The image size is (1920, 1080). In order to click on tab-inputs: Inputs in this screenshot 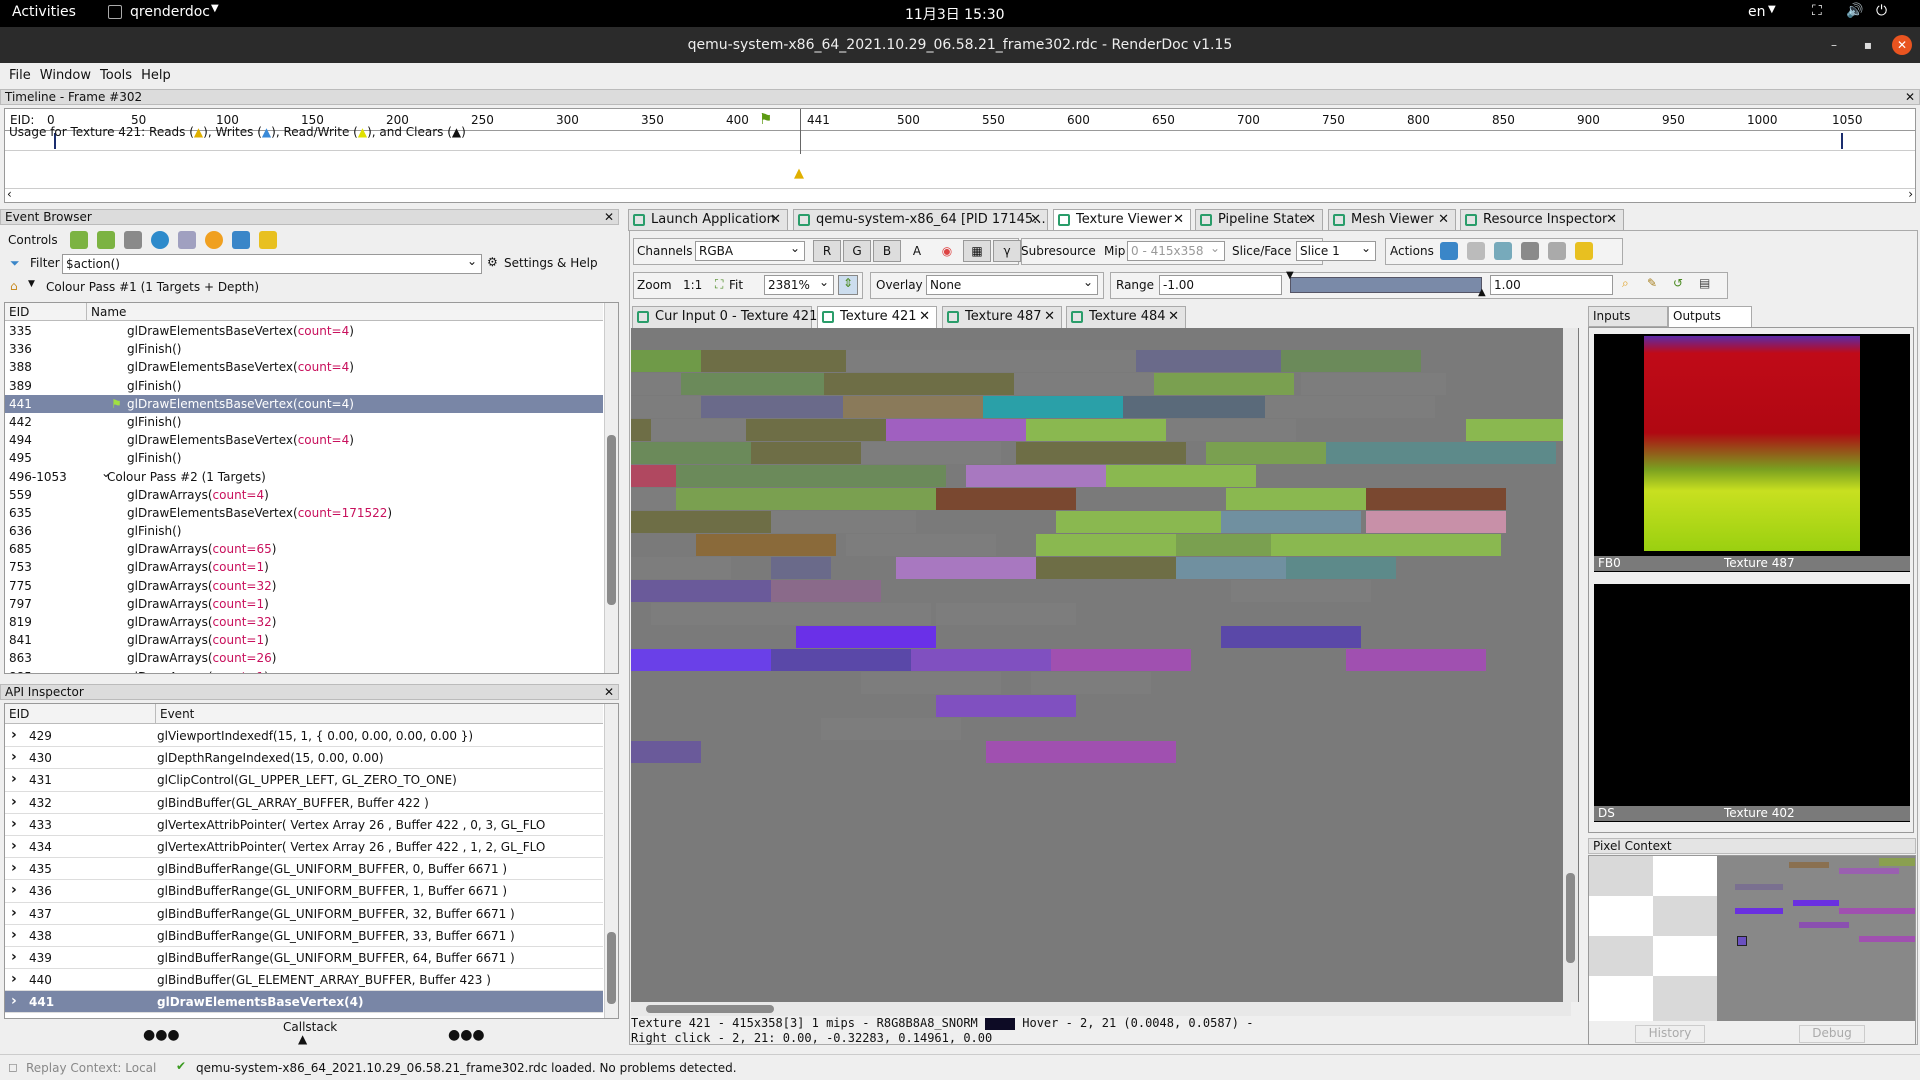, I will do `click(1628, 316)`.